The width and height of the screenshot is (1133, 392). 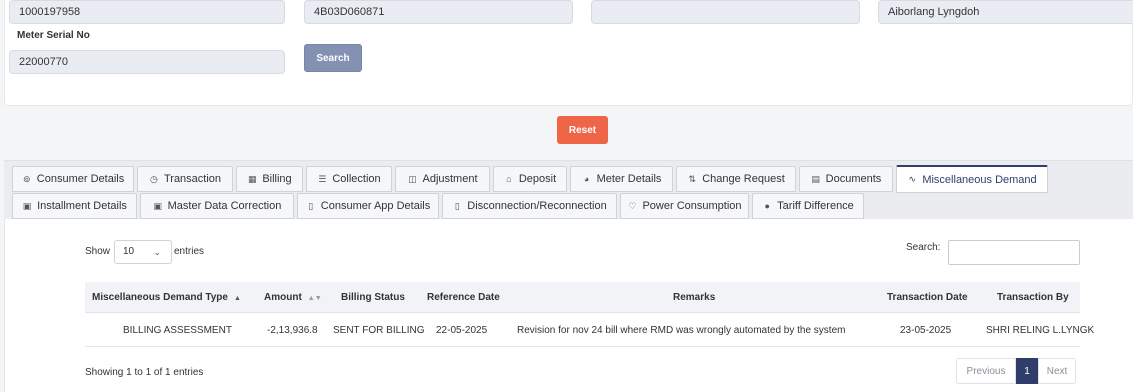 What do you see at coordinates (412, 178) in the screenshot?
I see `adjustment-icon: ◫` at bounding box center [412, 178].